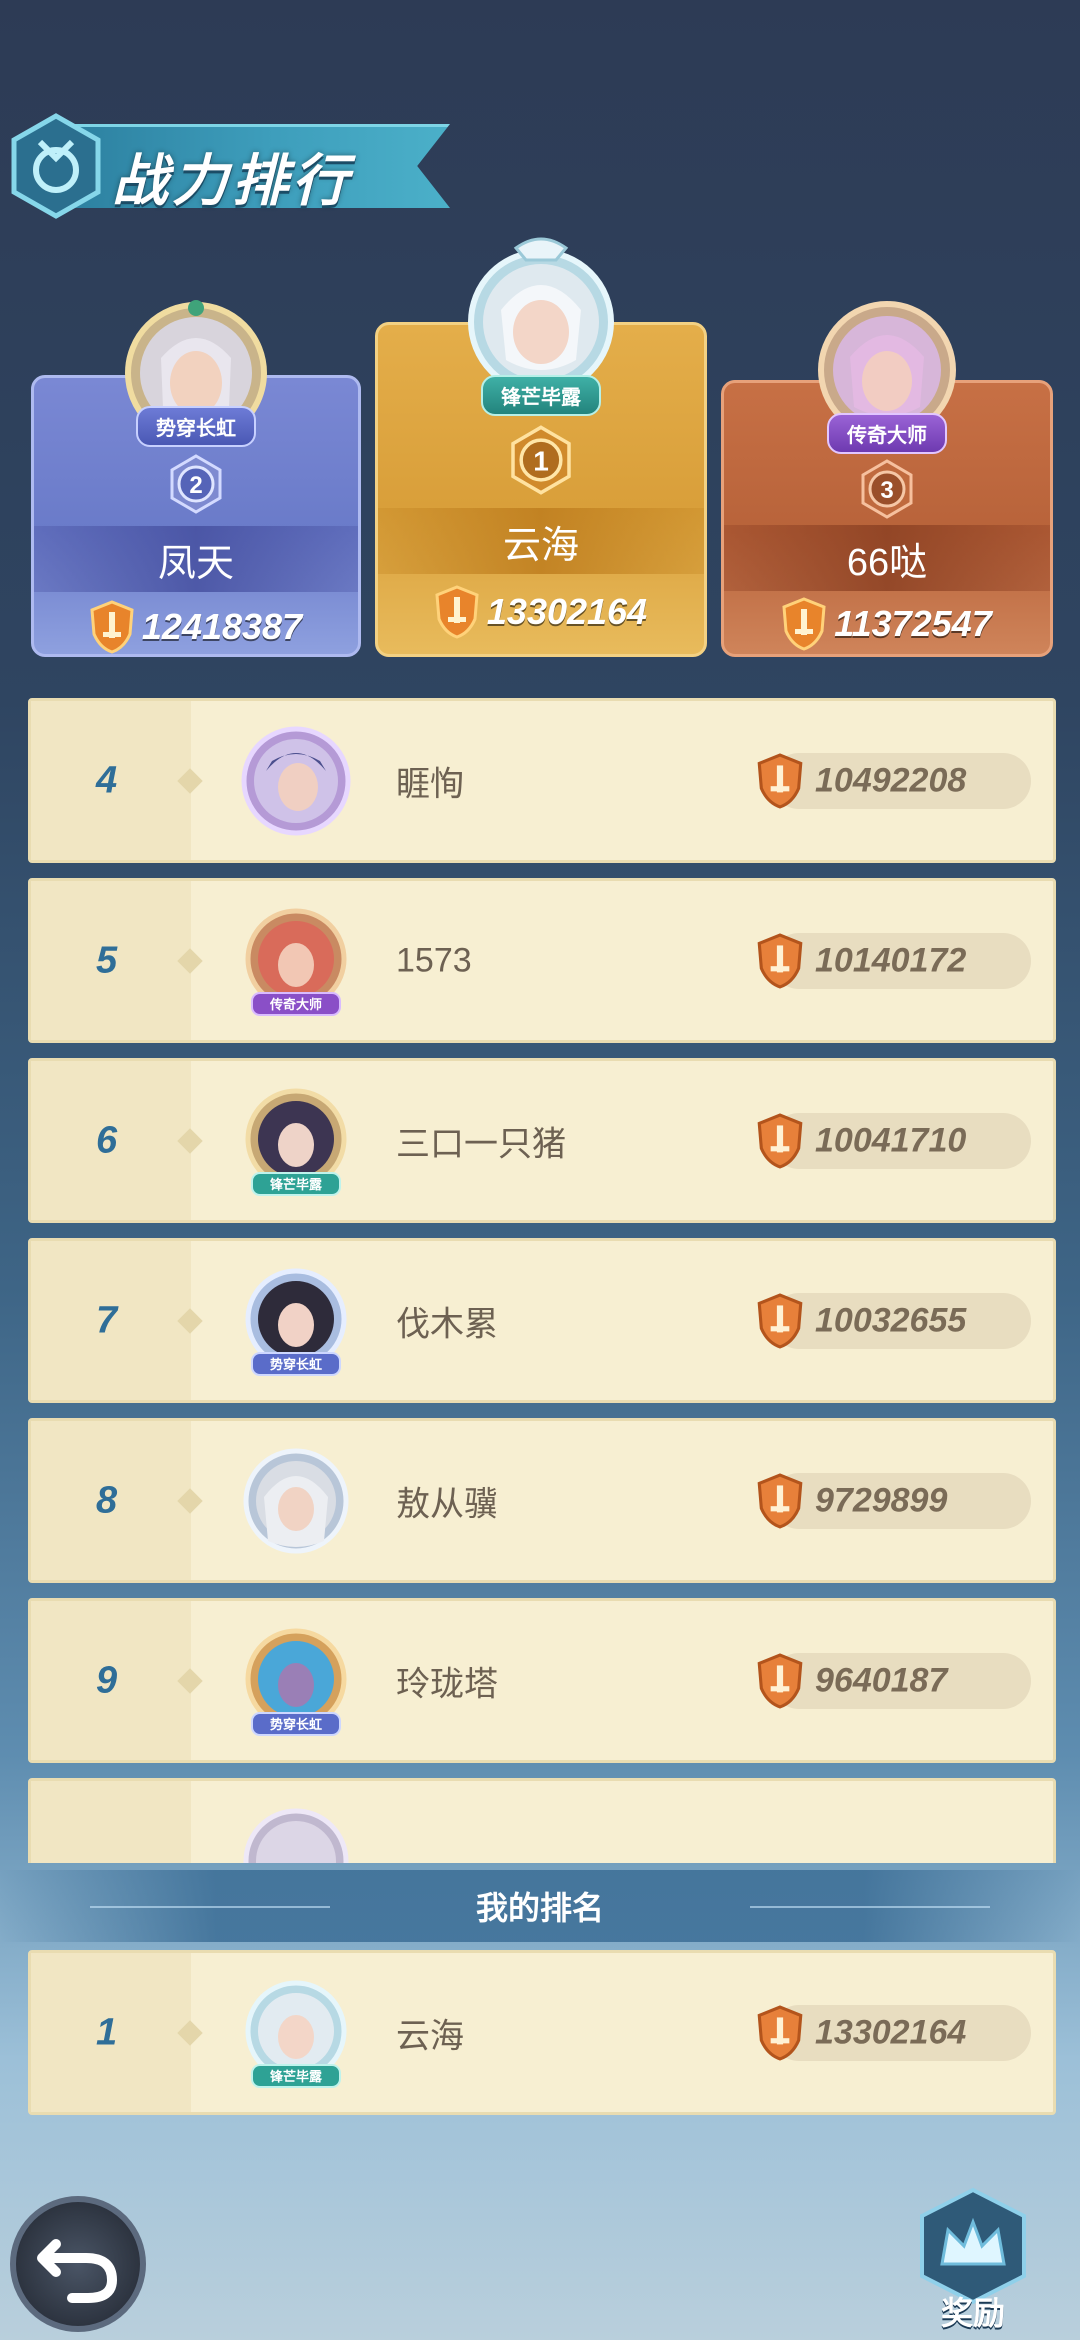 This screenshot has width=1080, height=2340. I want to click on player-name: 睚恂, so click(430, 784).